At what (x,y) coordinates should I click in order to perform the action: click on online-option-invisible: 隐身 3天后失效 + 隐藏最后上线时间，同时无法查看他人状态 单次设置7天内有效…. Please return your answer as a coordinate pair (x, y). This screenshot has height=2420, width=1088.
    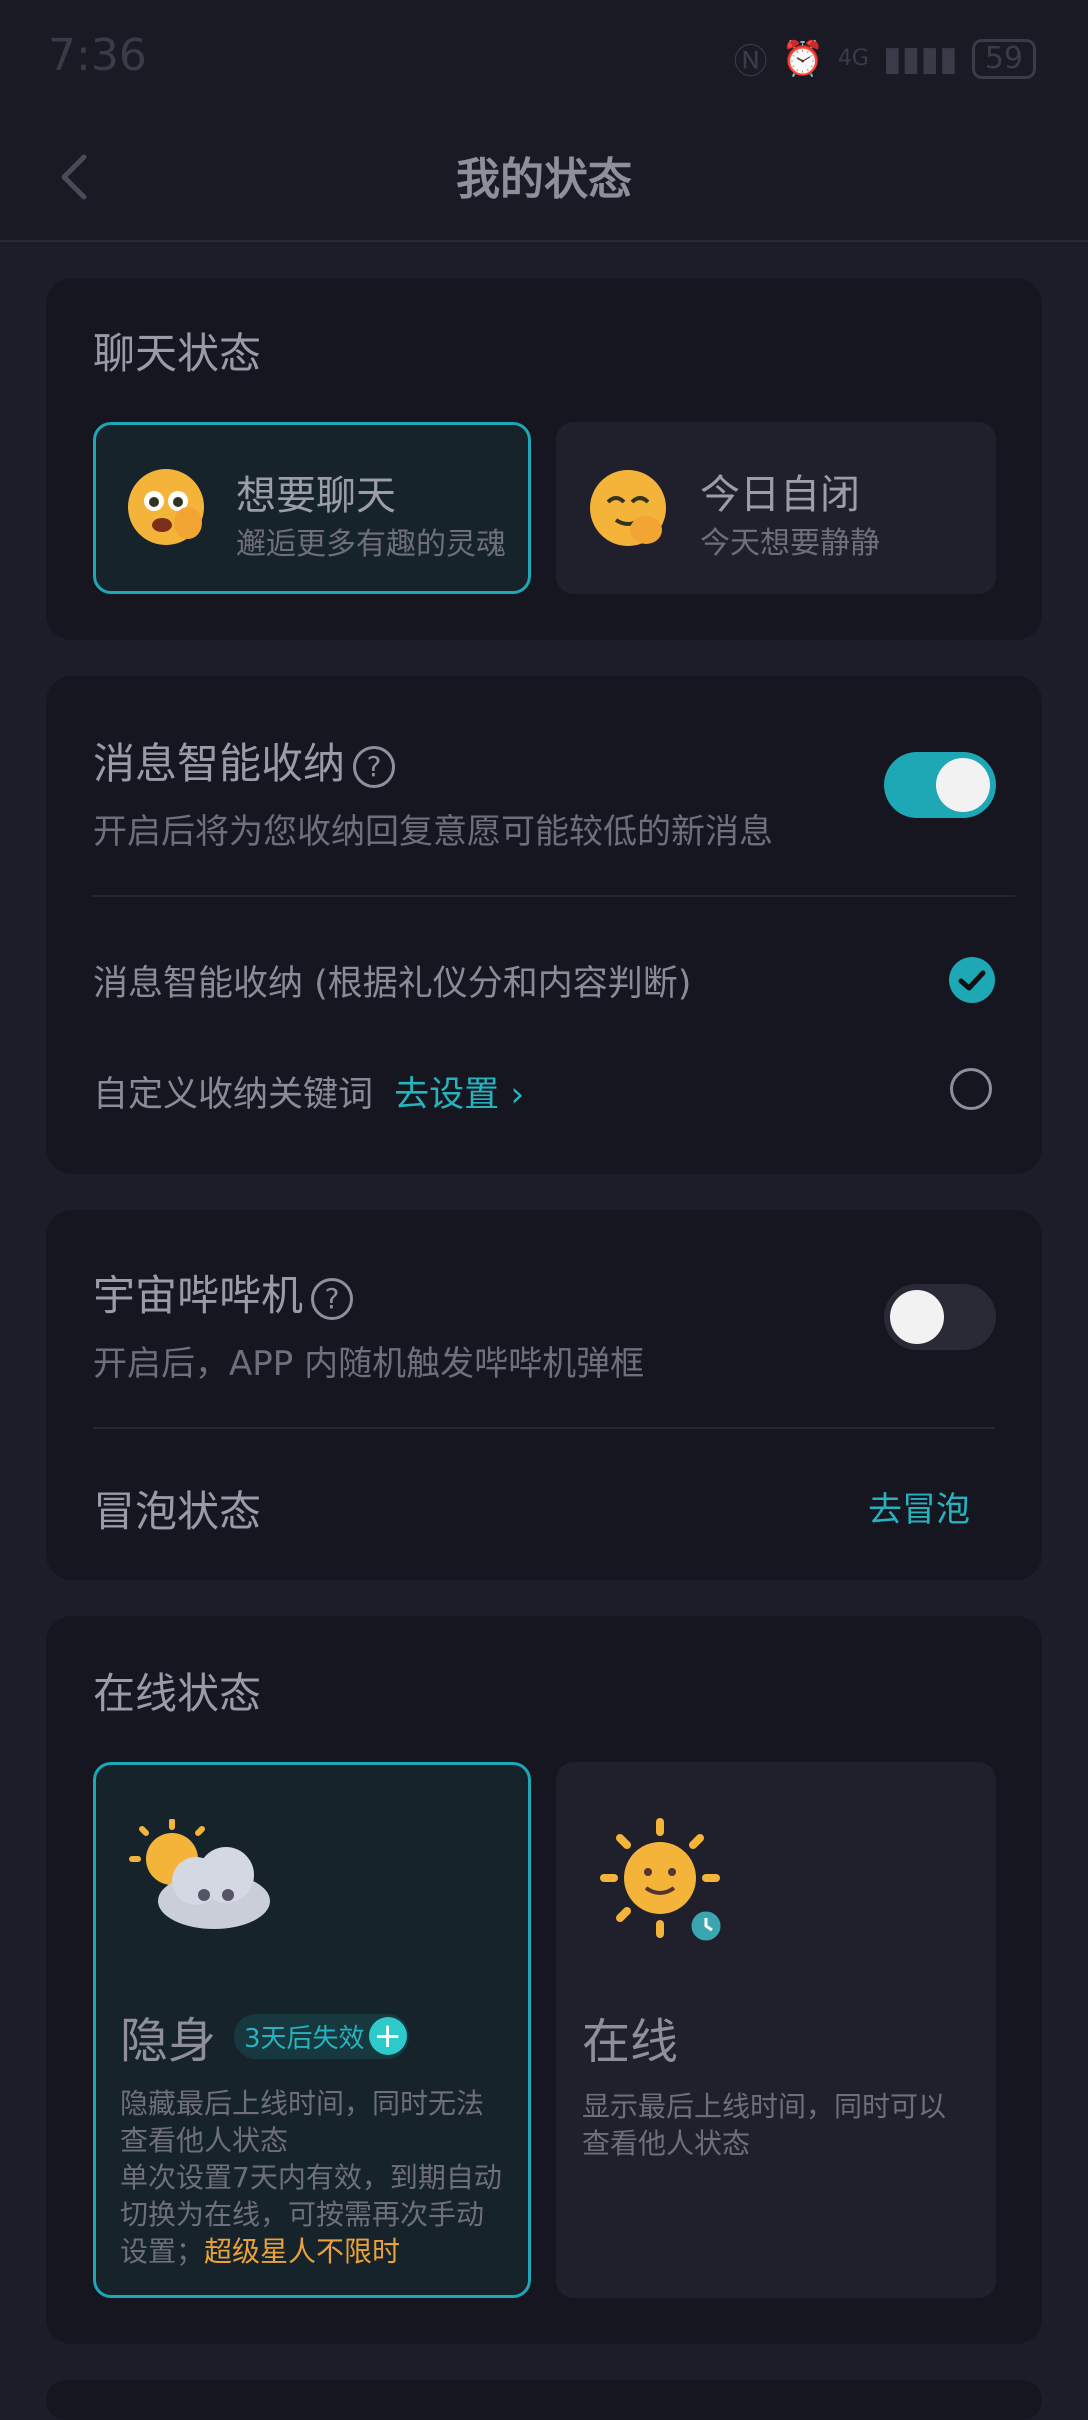
    Looking at the image, I should click on (312, 2030).